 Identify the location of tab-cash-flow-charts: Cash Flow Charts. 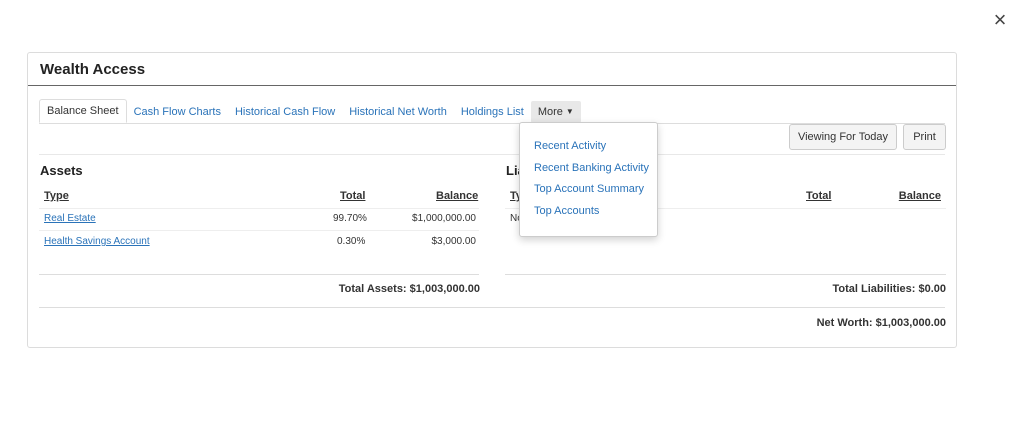
(177, 112).